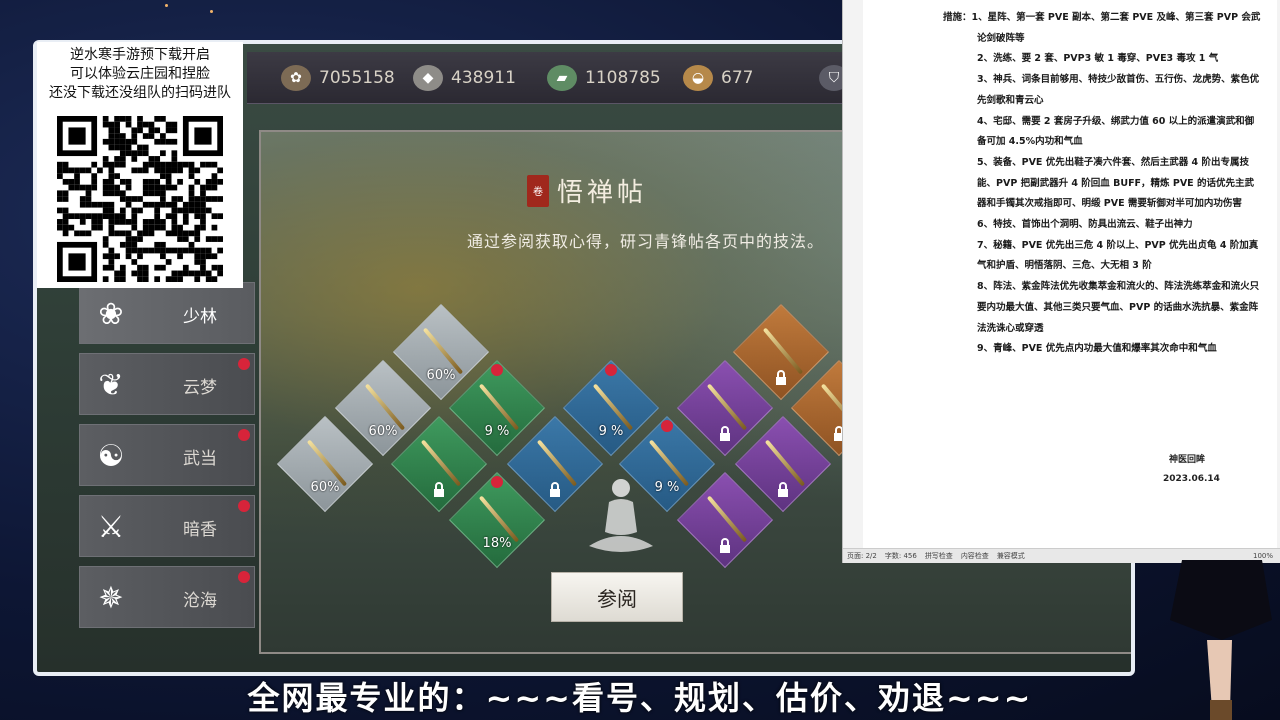 The width and height of the screenshot is (1280, 720). Describe the element at coordinates (538, 190) in the screenshot. I see `red-seal: 卷` at that location.